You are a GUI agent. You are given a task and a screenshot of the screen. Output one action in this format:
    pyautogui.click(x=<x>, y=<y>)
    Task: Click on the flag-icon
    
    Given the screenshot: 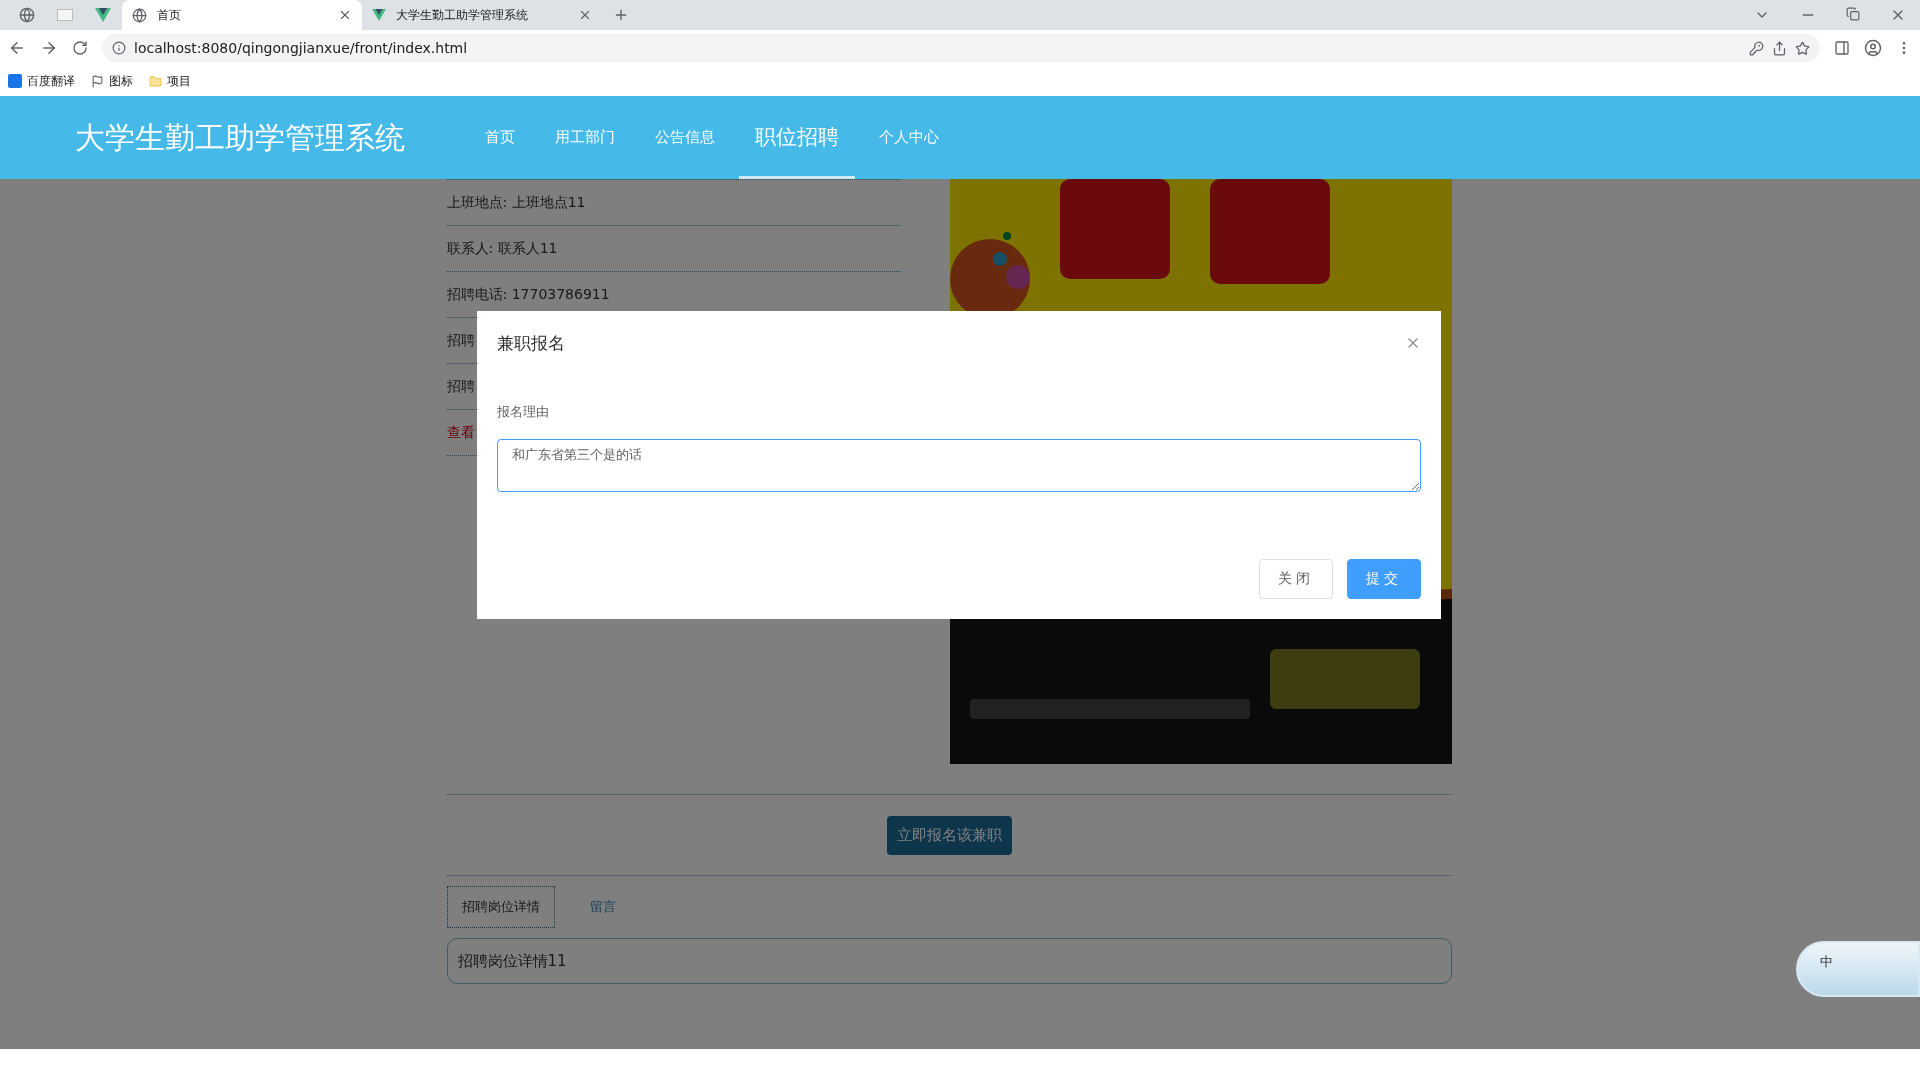 What is the action you would take?
    pyautogui.click(x=97, y=81)
    